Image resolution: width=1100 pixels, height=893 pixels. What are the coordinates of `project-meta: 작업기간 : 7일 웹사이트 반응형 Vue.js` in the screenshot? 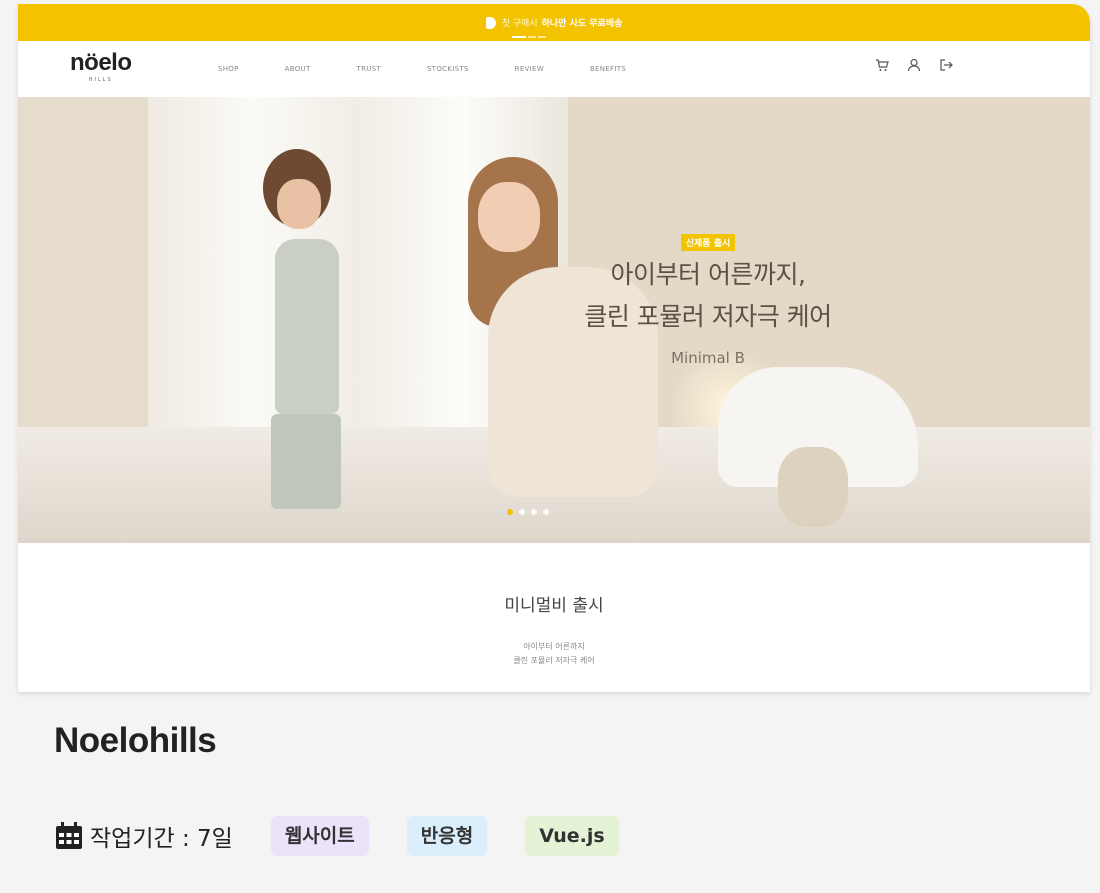 It's located at (355, 836).